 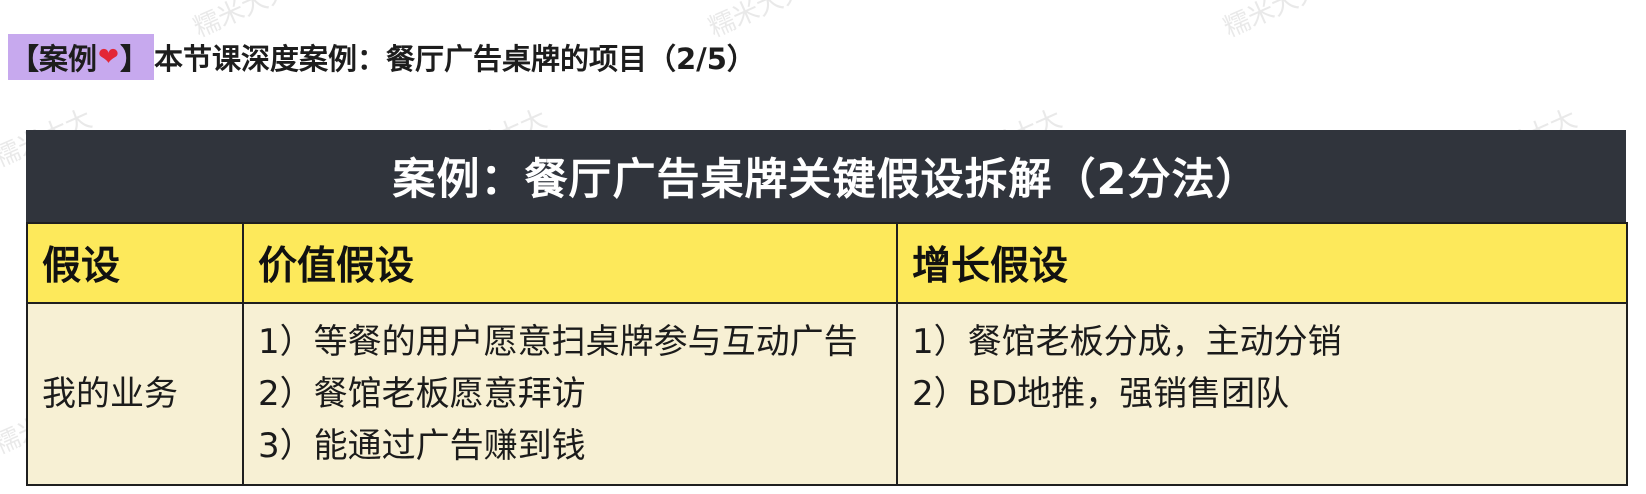 What do you see at coordinates (1273, 22) in the screenshot?
I see `watermark: 糯米大大` at bounding box center [1273, 22].